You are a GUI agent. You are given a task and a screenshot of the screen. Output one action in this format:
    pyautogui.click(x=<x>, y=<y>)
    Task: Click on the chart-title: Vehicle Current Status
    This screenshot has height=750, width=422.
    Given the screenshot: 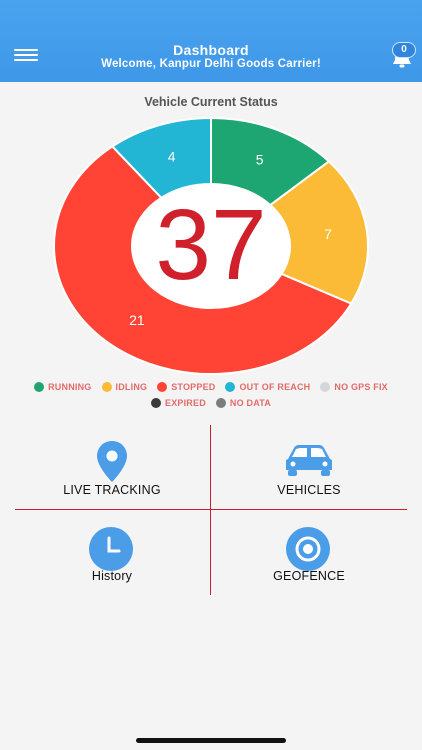 What is the action you would take?
    pyautogui.click(x=211, y=102)
    